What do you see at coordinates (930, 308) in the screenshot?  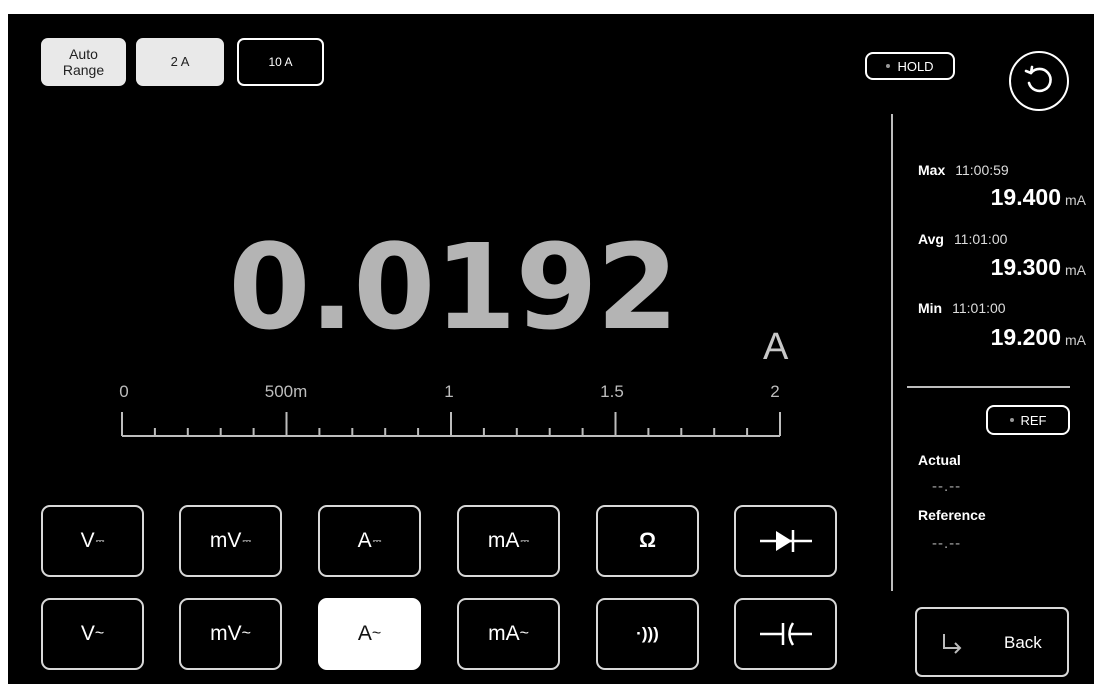 I see `min-label: Min` at bounding box center [930, 308].